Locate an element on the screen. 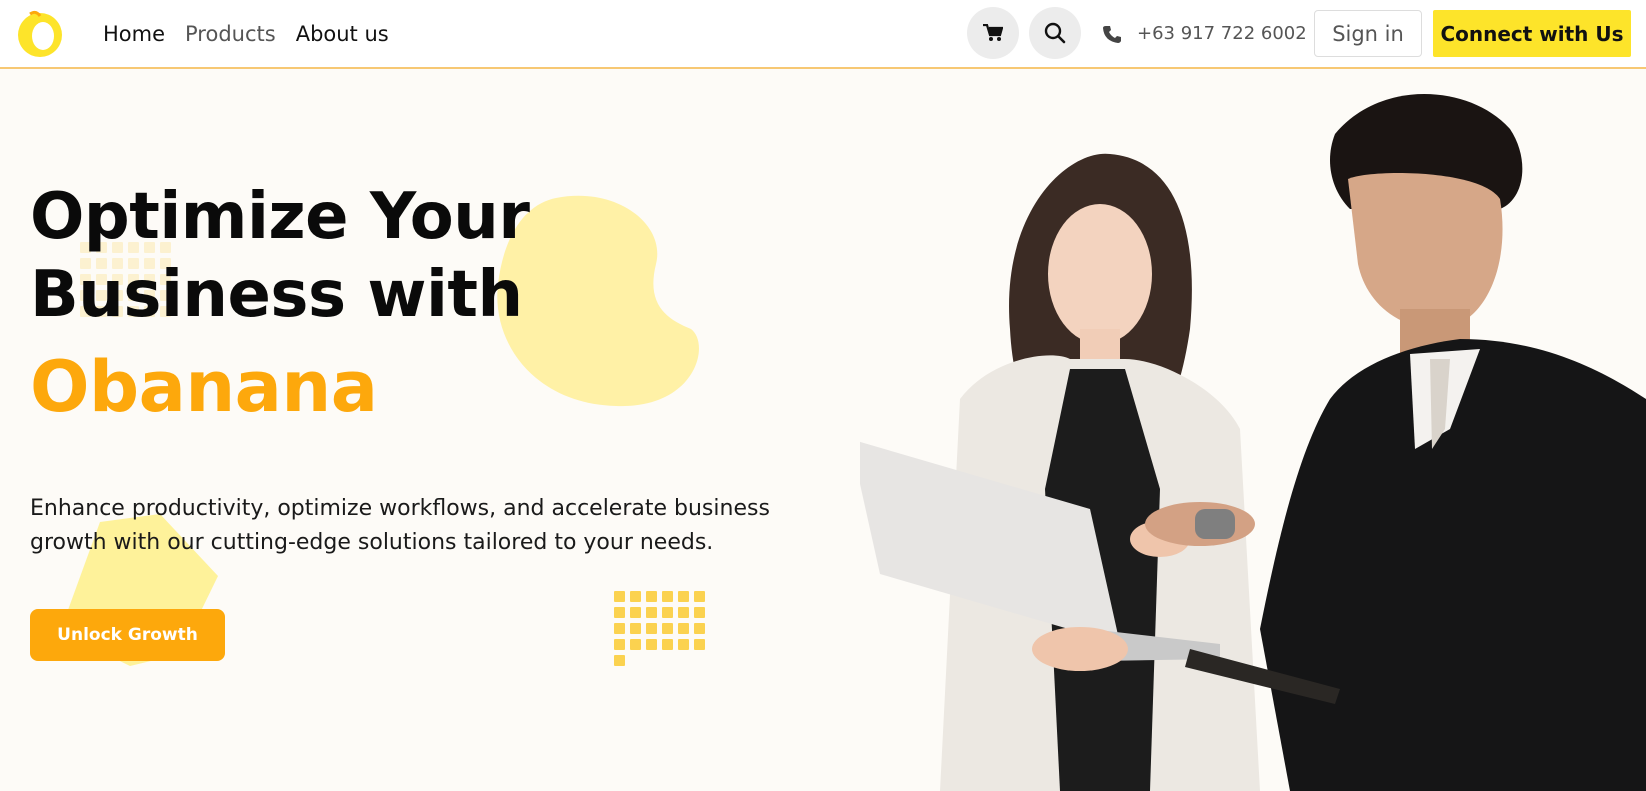 The height and width of the screenshot is (791, 1646). nav-about-us: About us is located at coordinates (342, 34).